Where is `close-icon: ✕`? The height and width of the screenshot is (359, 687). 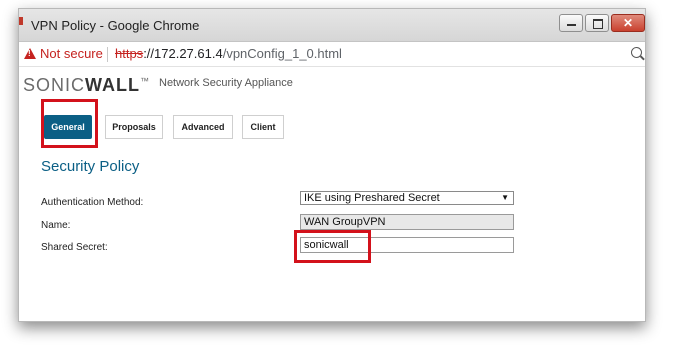 close-icon: ✕ is located at coordinates (628, 23).